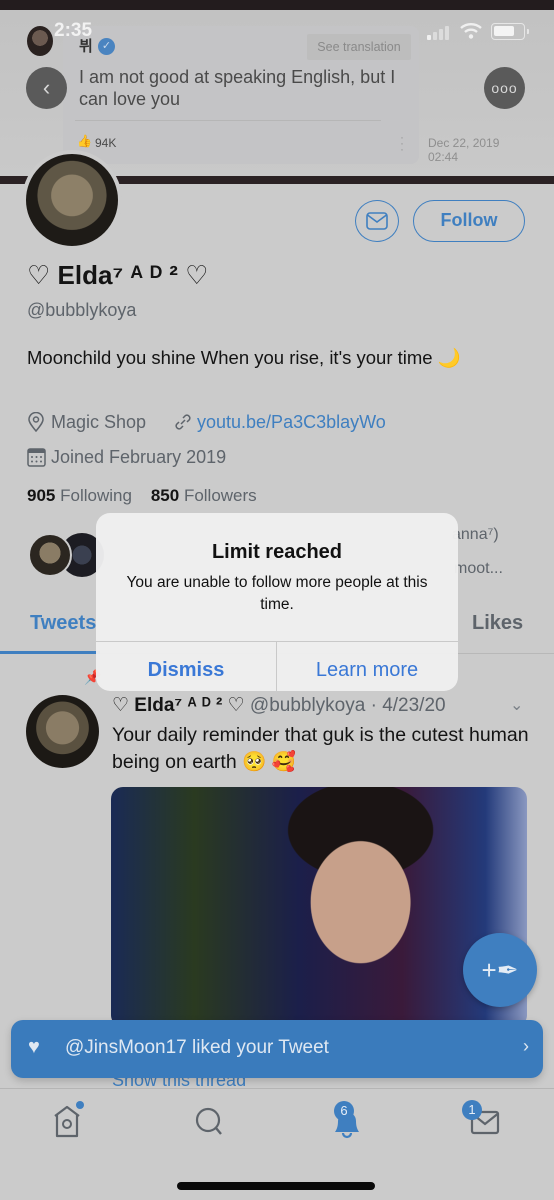  I want to click on banner-divider, so click(228, 120).